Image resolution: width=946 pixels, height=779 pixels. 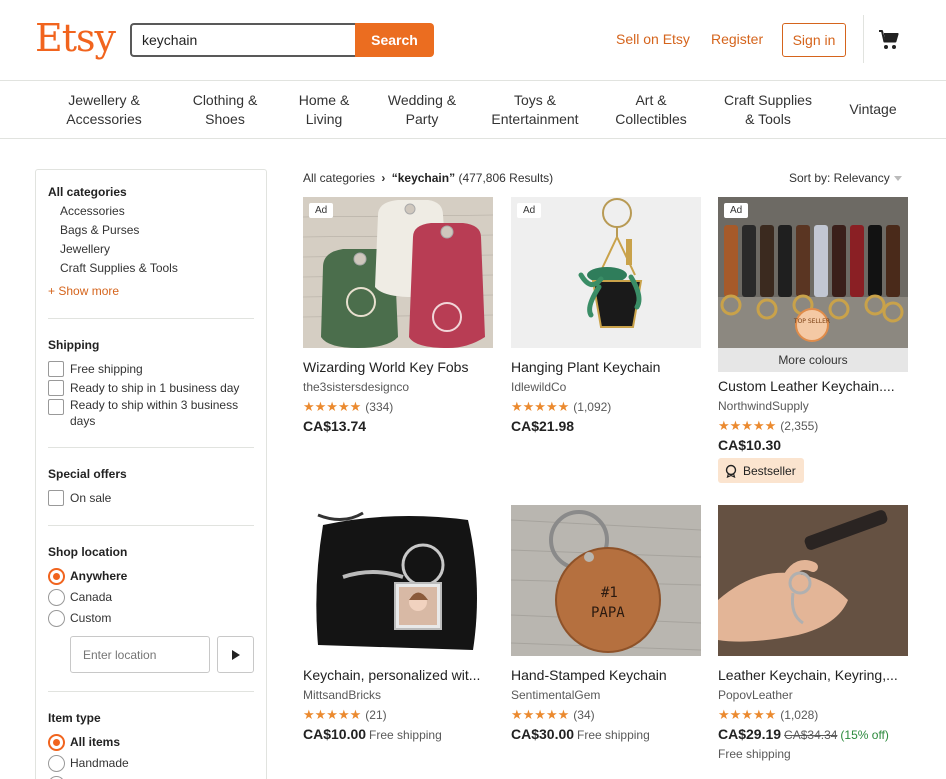 What do you see at coordinates (889, 40) in the screenshot?
I see `cart-icon` at bounding box center [889, 40].